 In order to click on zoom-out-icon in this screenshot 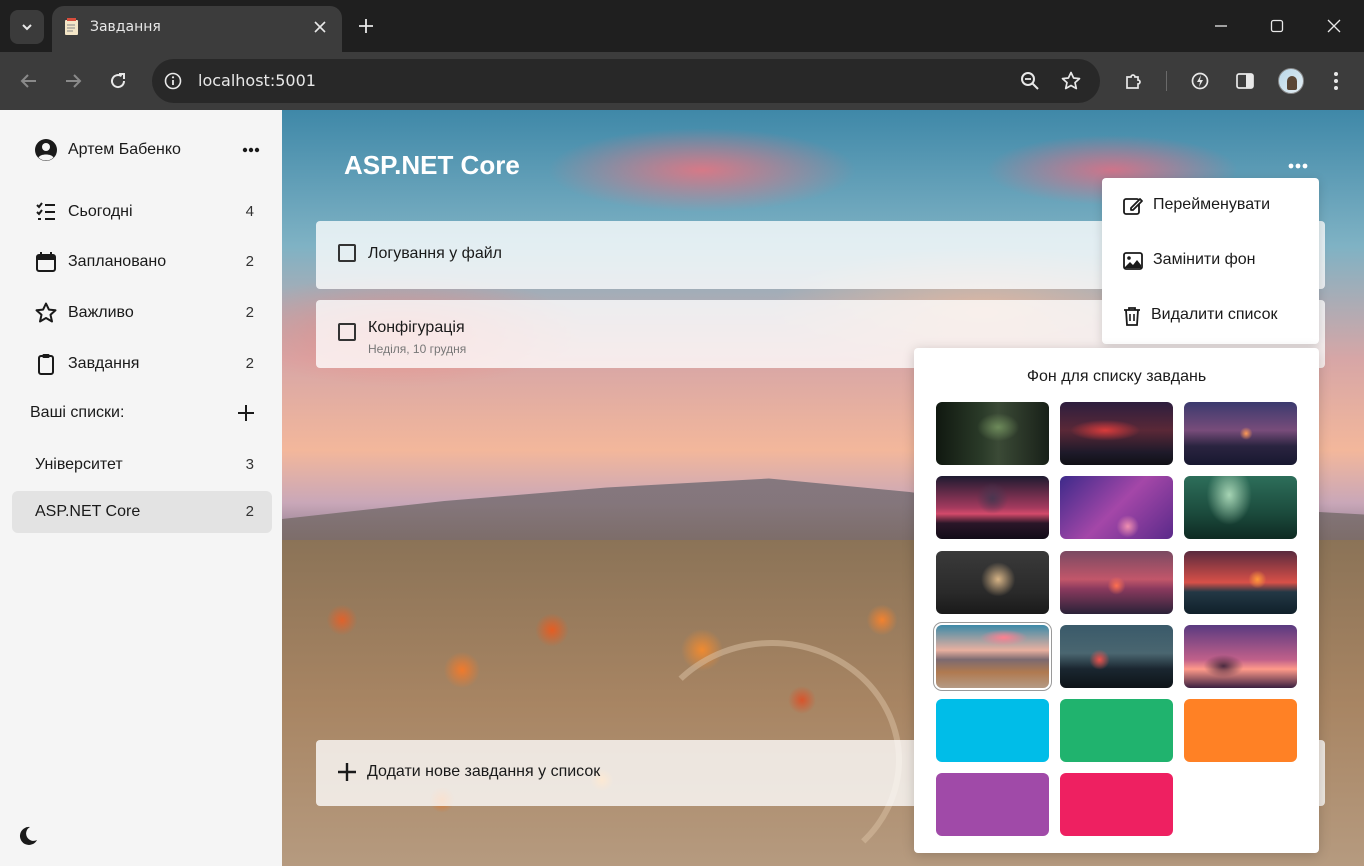, I will do `click(1030, 81)`.